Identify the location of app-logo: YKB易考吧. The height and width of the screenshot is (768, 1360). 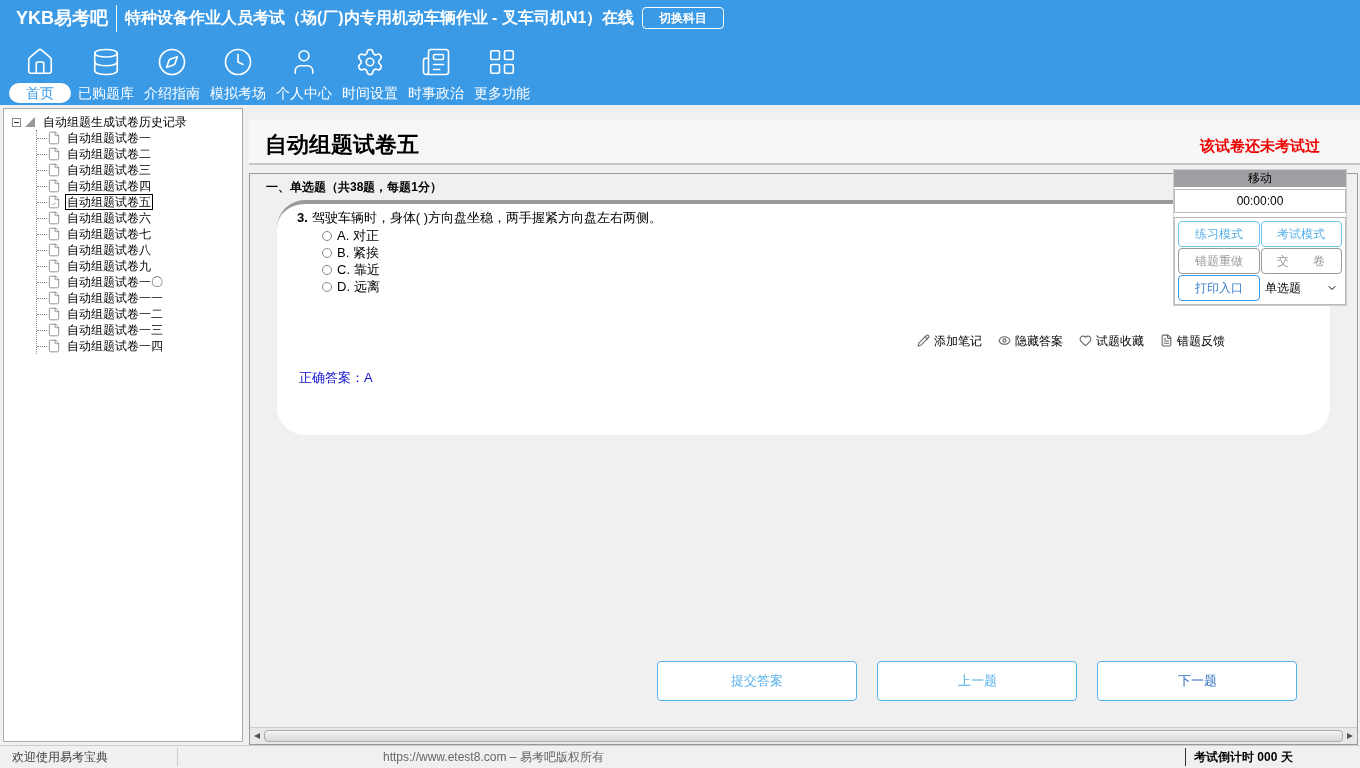
(62, 18).